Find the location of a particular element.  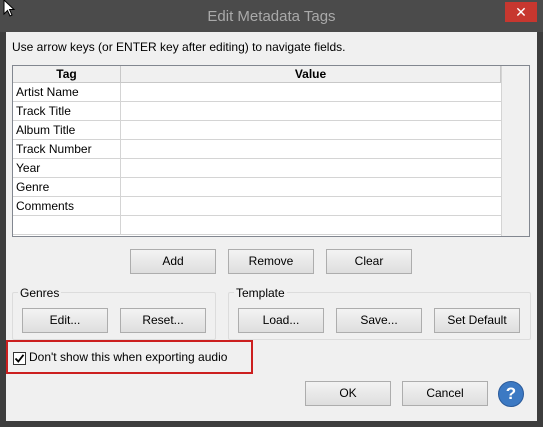

tag-cell: Comments is located at coordinates (67, 206).